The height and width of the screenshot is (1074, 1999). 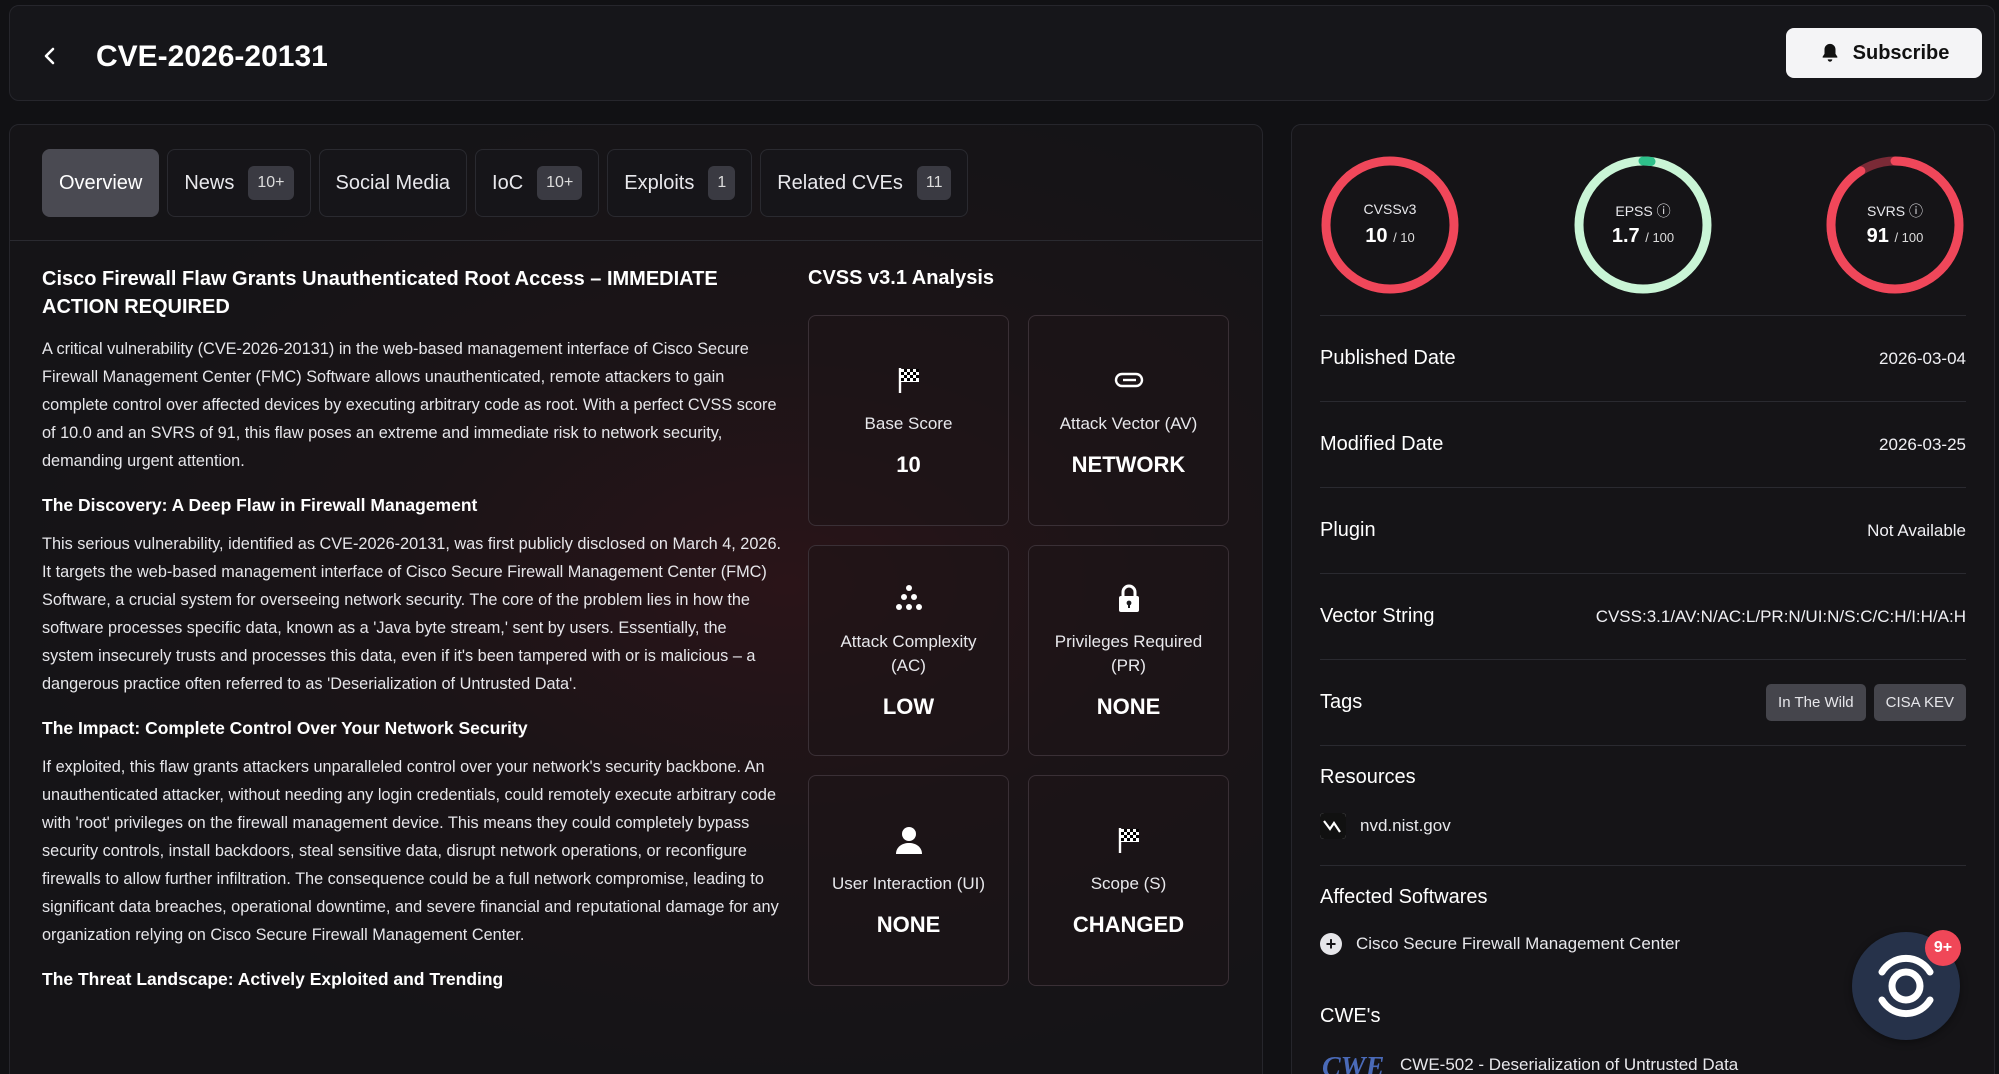 What do you see at coordinates (1643, 702) in the screenshot?
I see `tags-row: Tags In The Wild CISA KEV` at bounding box center [1643, 702].